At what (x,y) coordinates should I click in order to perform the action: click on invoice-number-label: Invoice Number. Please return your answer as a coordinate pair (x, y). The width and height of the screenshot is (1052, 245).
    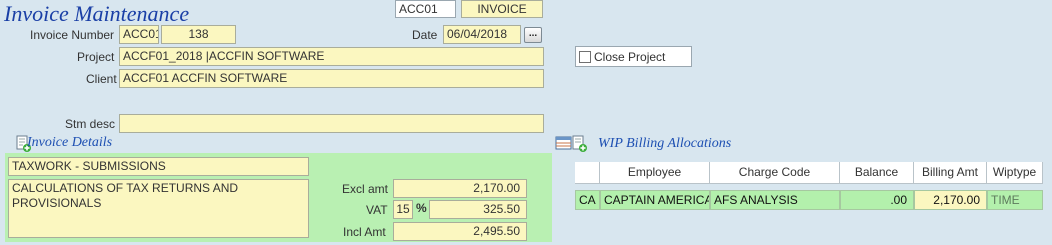
    Looking at the image, I should click on (72, 35).